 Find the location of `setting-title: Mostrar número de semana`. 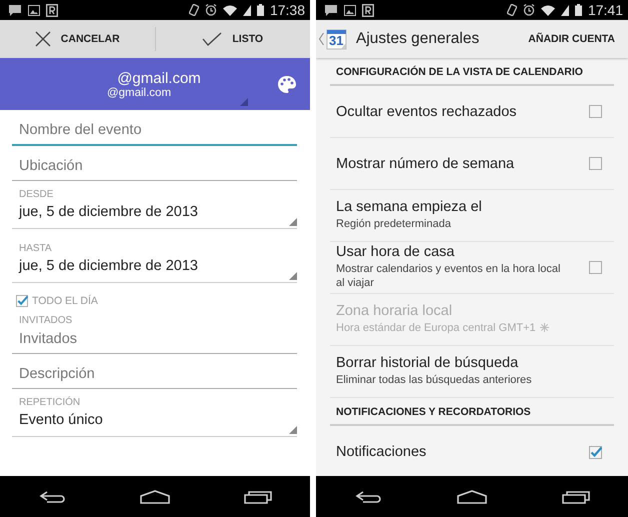

setting-title: Mostrar número de semana is located at coordinates (462, 164).